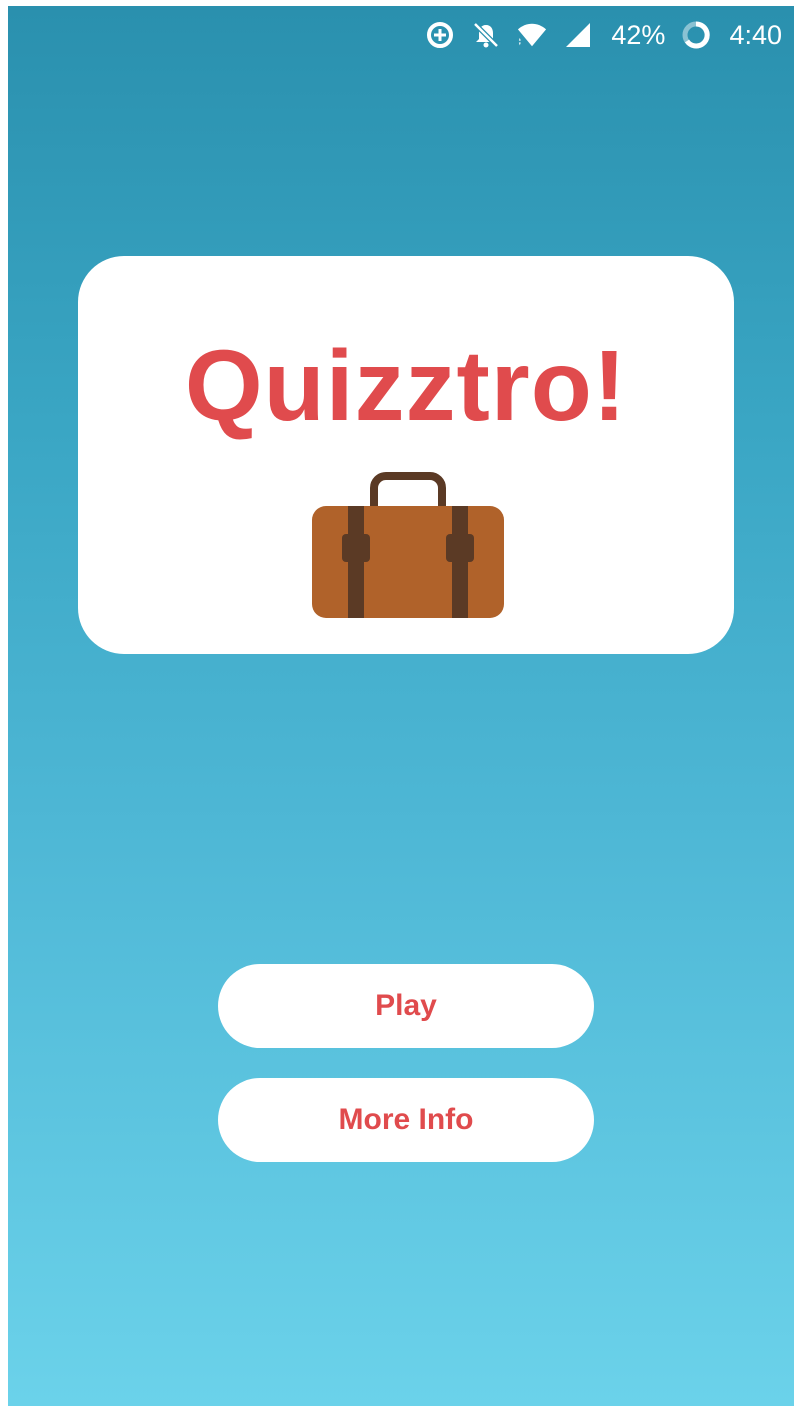 The width and height of the screenshot is (794, 1412). I want to click on battery-icon, so click(696, 35).